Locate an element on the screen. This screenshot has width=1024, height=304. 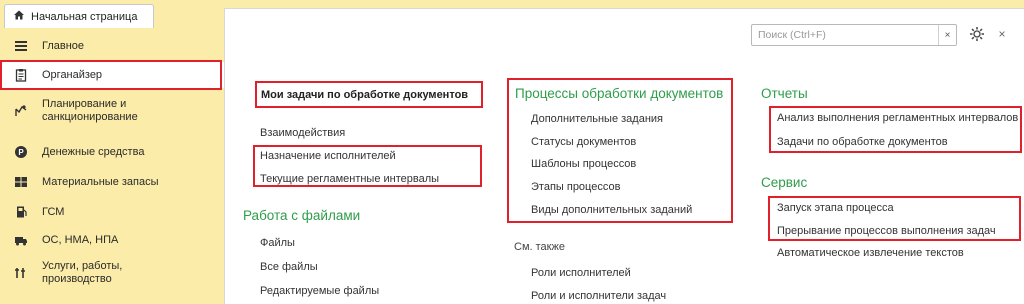
home-icon is located at coordinates (19, 16).